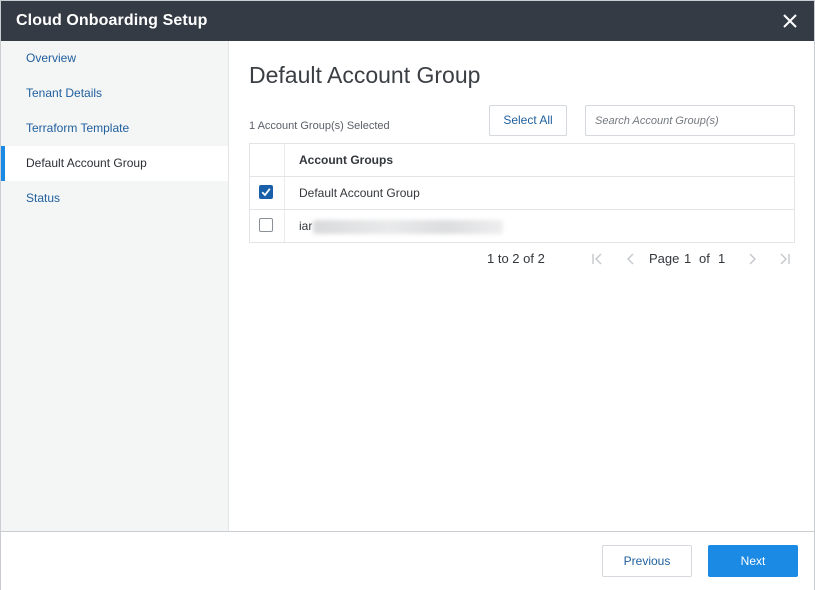 The width and height of the screenshot is (815, 590). What do you see at coordinates (647, 561) in the screenshot?
I see `previous-button: Previous` at bounding box center [647, 561].